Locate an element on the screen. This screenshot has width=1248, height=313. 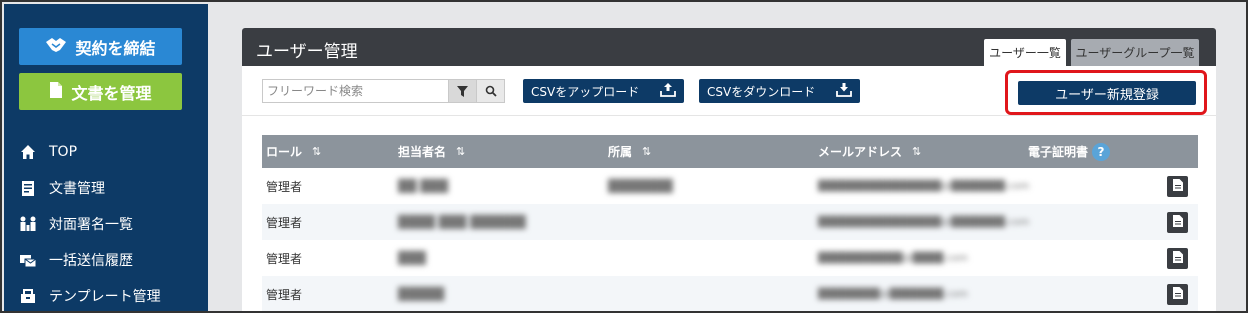
sidebar-item-bulk-send-history: 一括送信履歴 is located at coordinates (106, 260).